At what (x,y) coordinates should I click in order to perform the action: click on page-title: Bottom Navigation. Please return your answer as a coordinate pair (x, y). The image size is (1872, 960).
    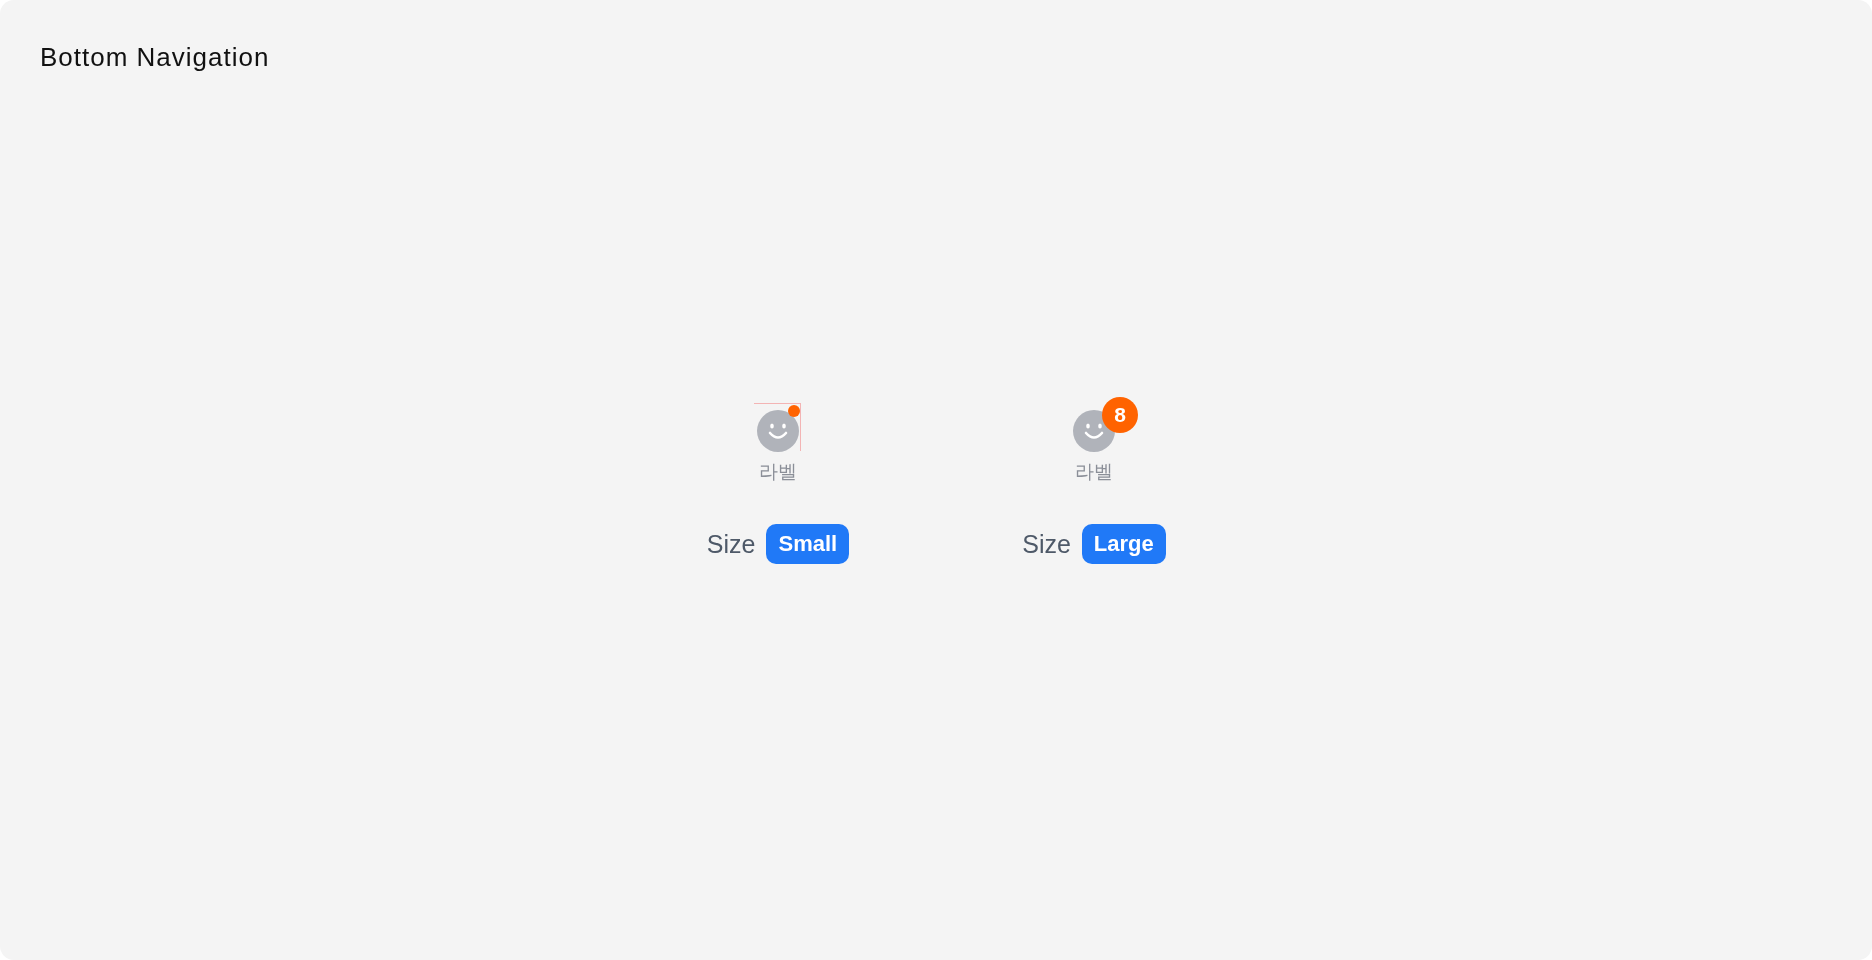
    Looking at the image, I should click on (155, 57).